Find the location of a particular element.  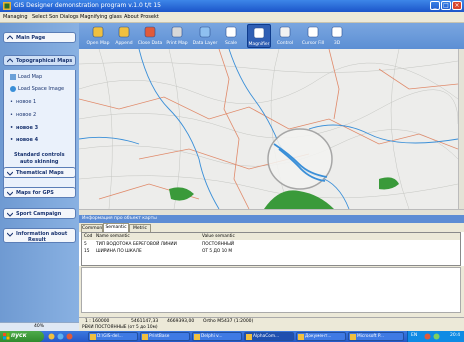

menu-select-dialogs: Select Son Dialogs is located at coordinates (55, 17).